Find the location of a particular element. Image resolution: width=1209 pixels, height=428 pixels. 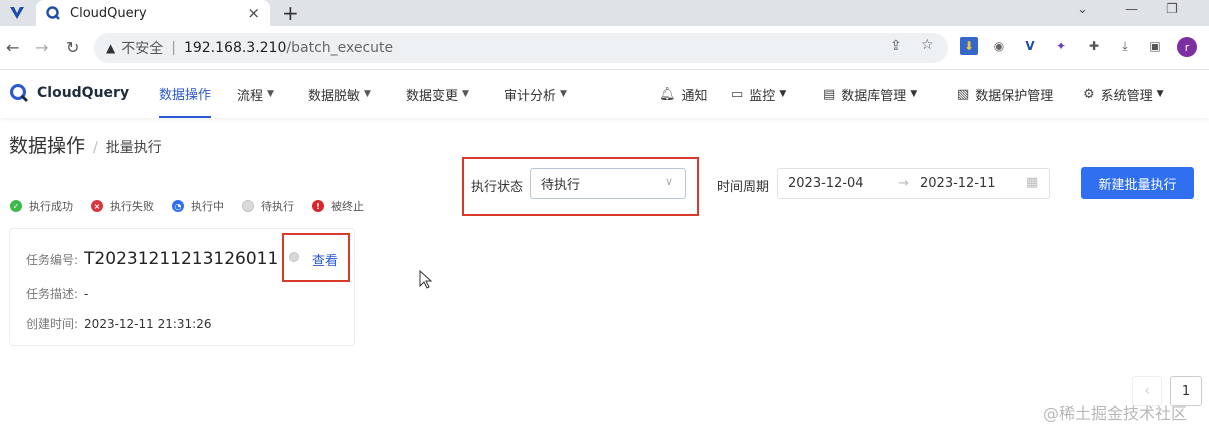

status-select: 待执行 ∨ is located at coordinates (608, 183).